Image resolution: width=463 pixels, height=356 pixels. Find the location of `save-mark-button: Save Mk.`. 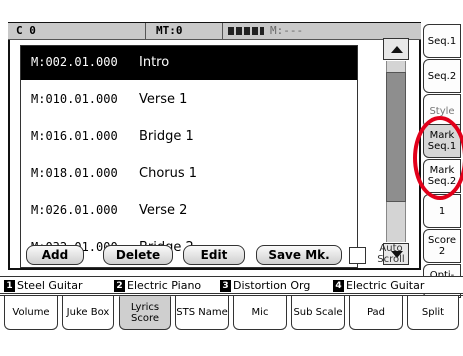

save-mark-button: Save Mk. is located at coordinates (299, 255).